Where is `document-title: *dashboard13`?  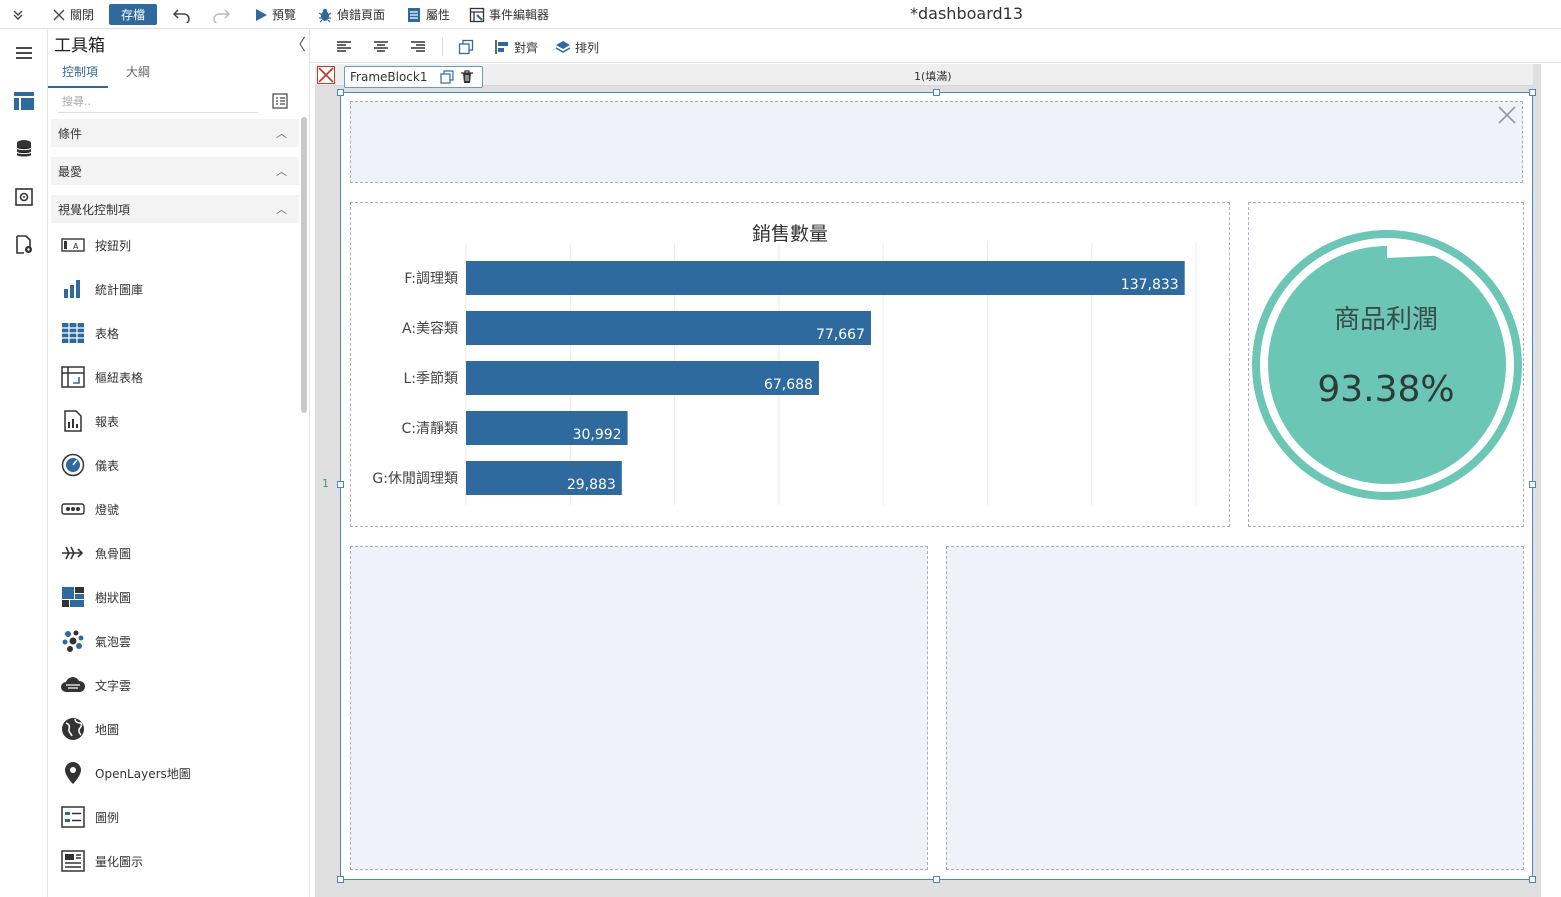 document-title: *dashboard13 is located at coordinates (966, 13).